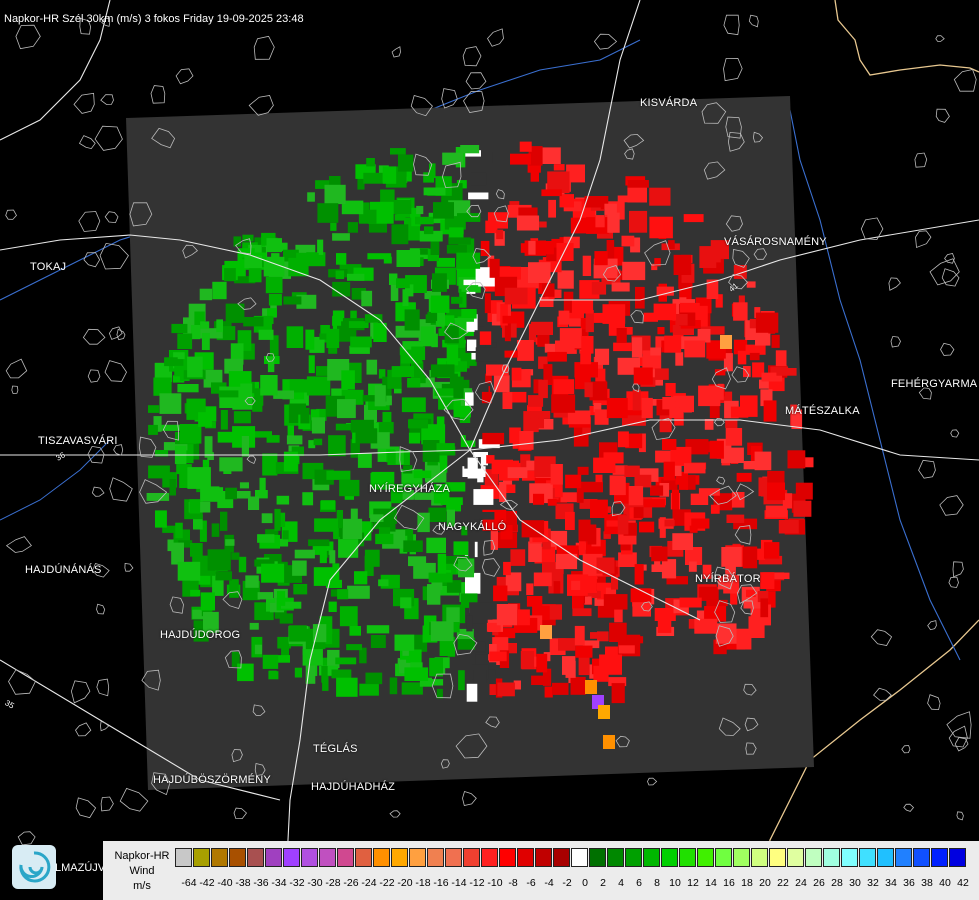 Image resolution: width=979 pixels, height=900 pixels. Describe the element at coordinates (261, 883) in the screenshot. I see `legend-tick-label: -36` at that location.